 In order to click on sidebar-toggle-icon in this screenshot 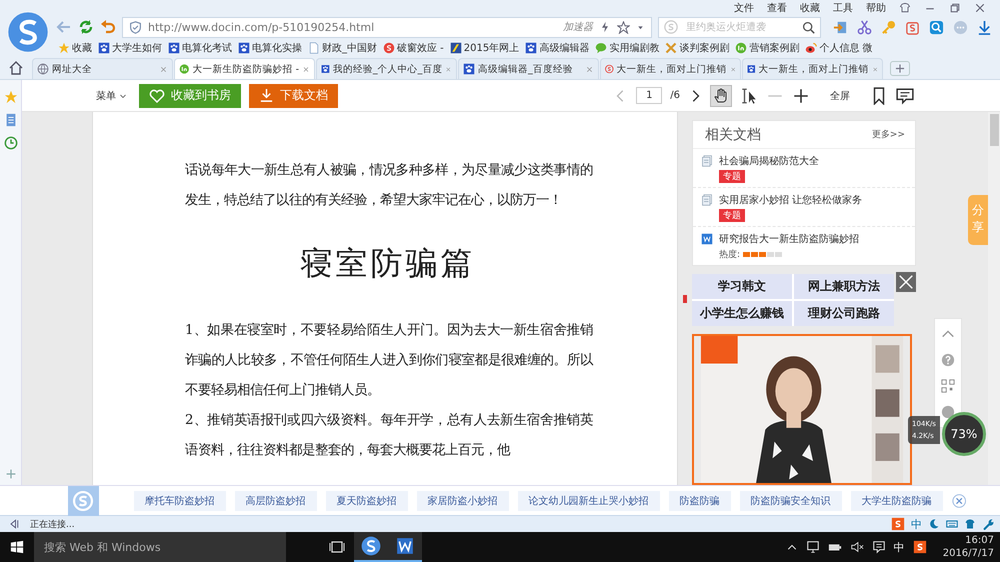, I will do `click(14, 524)`.